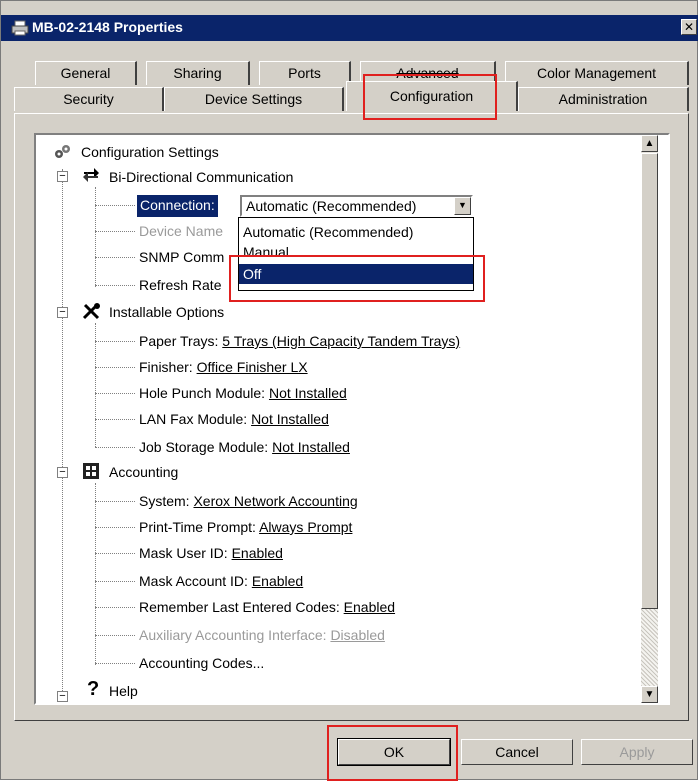 Image resolution: width=698 pixels, height=781 pixels. What do you see at coordinates (107, 27) in the screenshot?
I see `window-title: MB-02-2148 Properties` at bounding box center [107, 27].